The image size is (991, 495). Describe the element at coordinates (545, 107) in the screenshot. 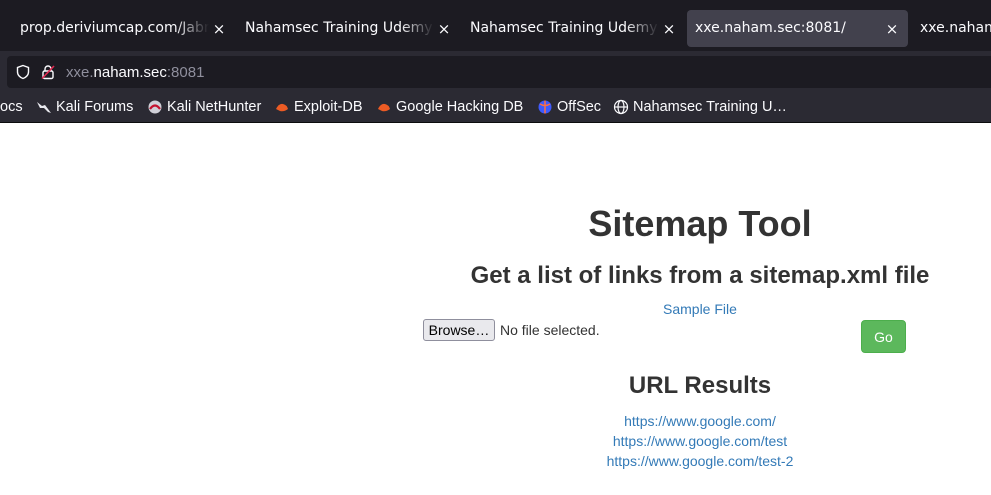

I see `offsec-icon` at that location.